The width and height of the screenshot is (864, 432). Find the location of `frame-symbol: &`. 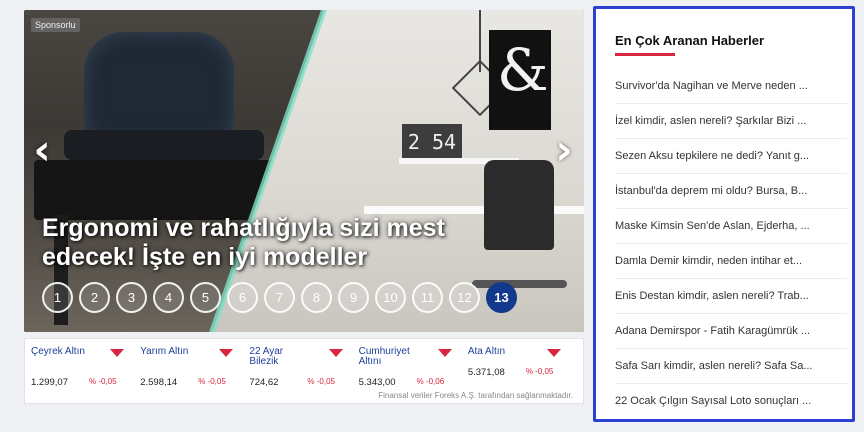

frame-symbol: & is located at coordinates (523, 70).